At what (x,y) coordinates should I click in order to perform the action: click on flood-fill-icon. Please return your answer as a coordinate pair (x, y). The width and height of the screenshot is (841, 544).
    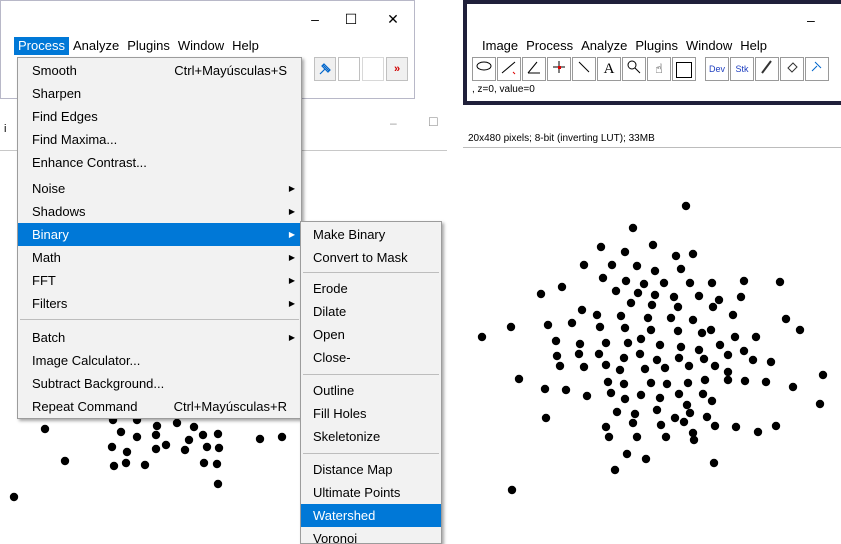
    Looking at the image, I should click on (792, 69).